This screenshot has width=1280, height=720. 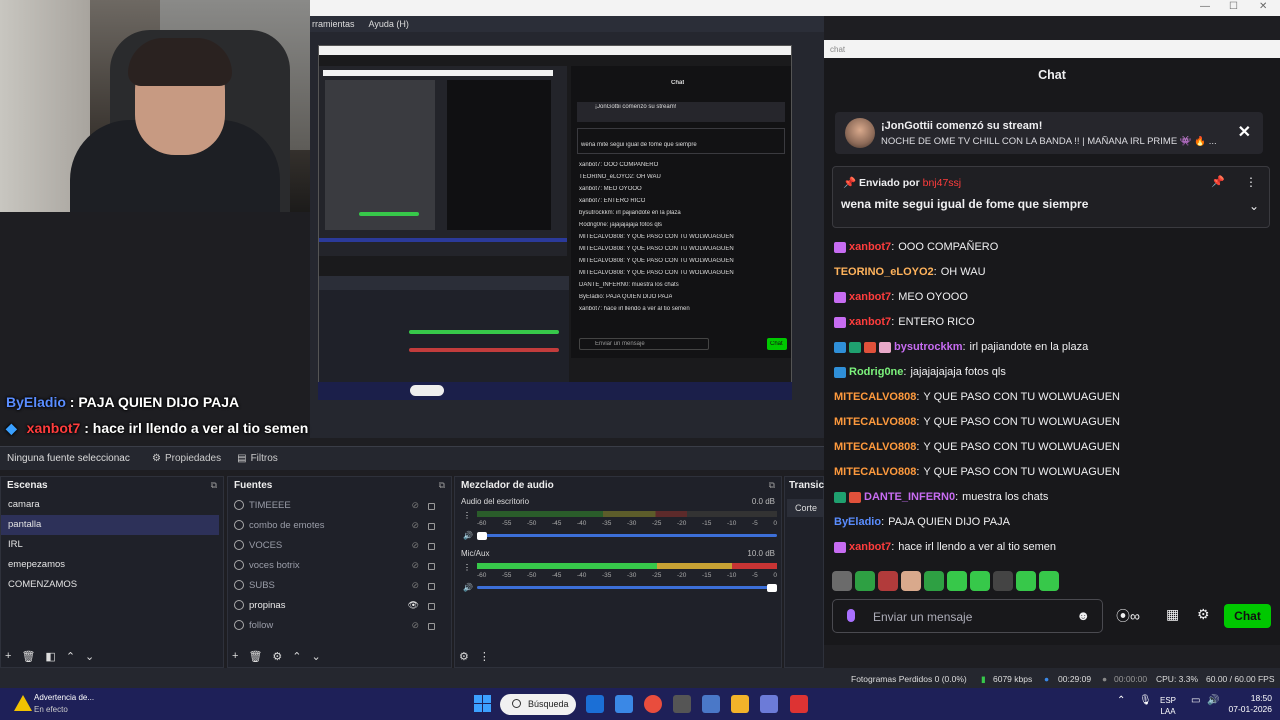 I want to click on speaker-icon: 🔊, so click(x=468, y=535).